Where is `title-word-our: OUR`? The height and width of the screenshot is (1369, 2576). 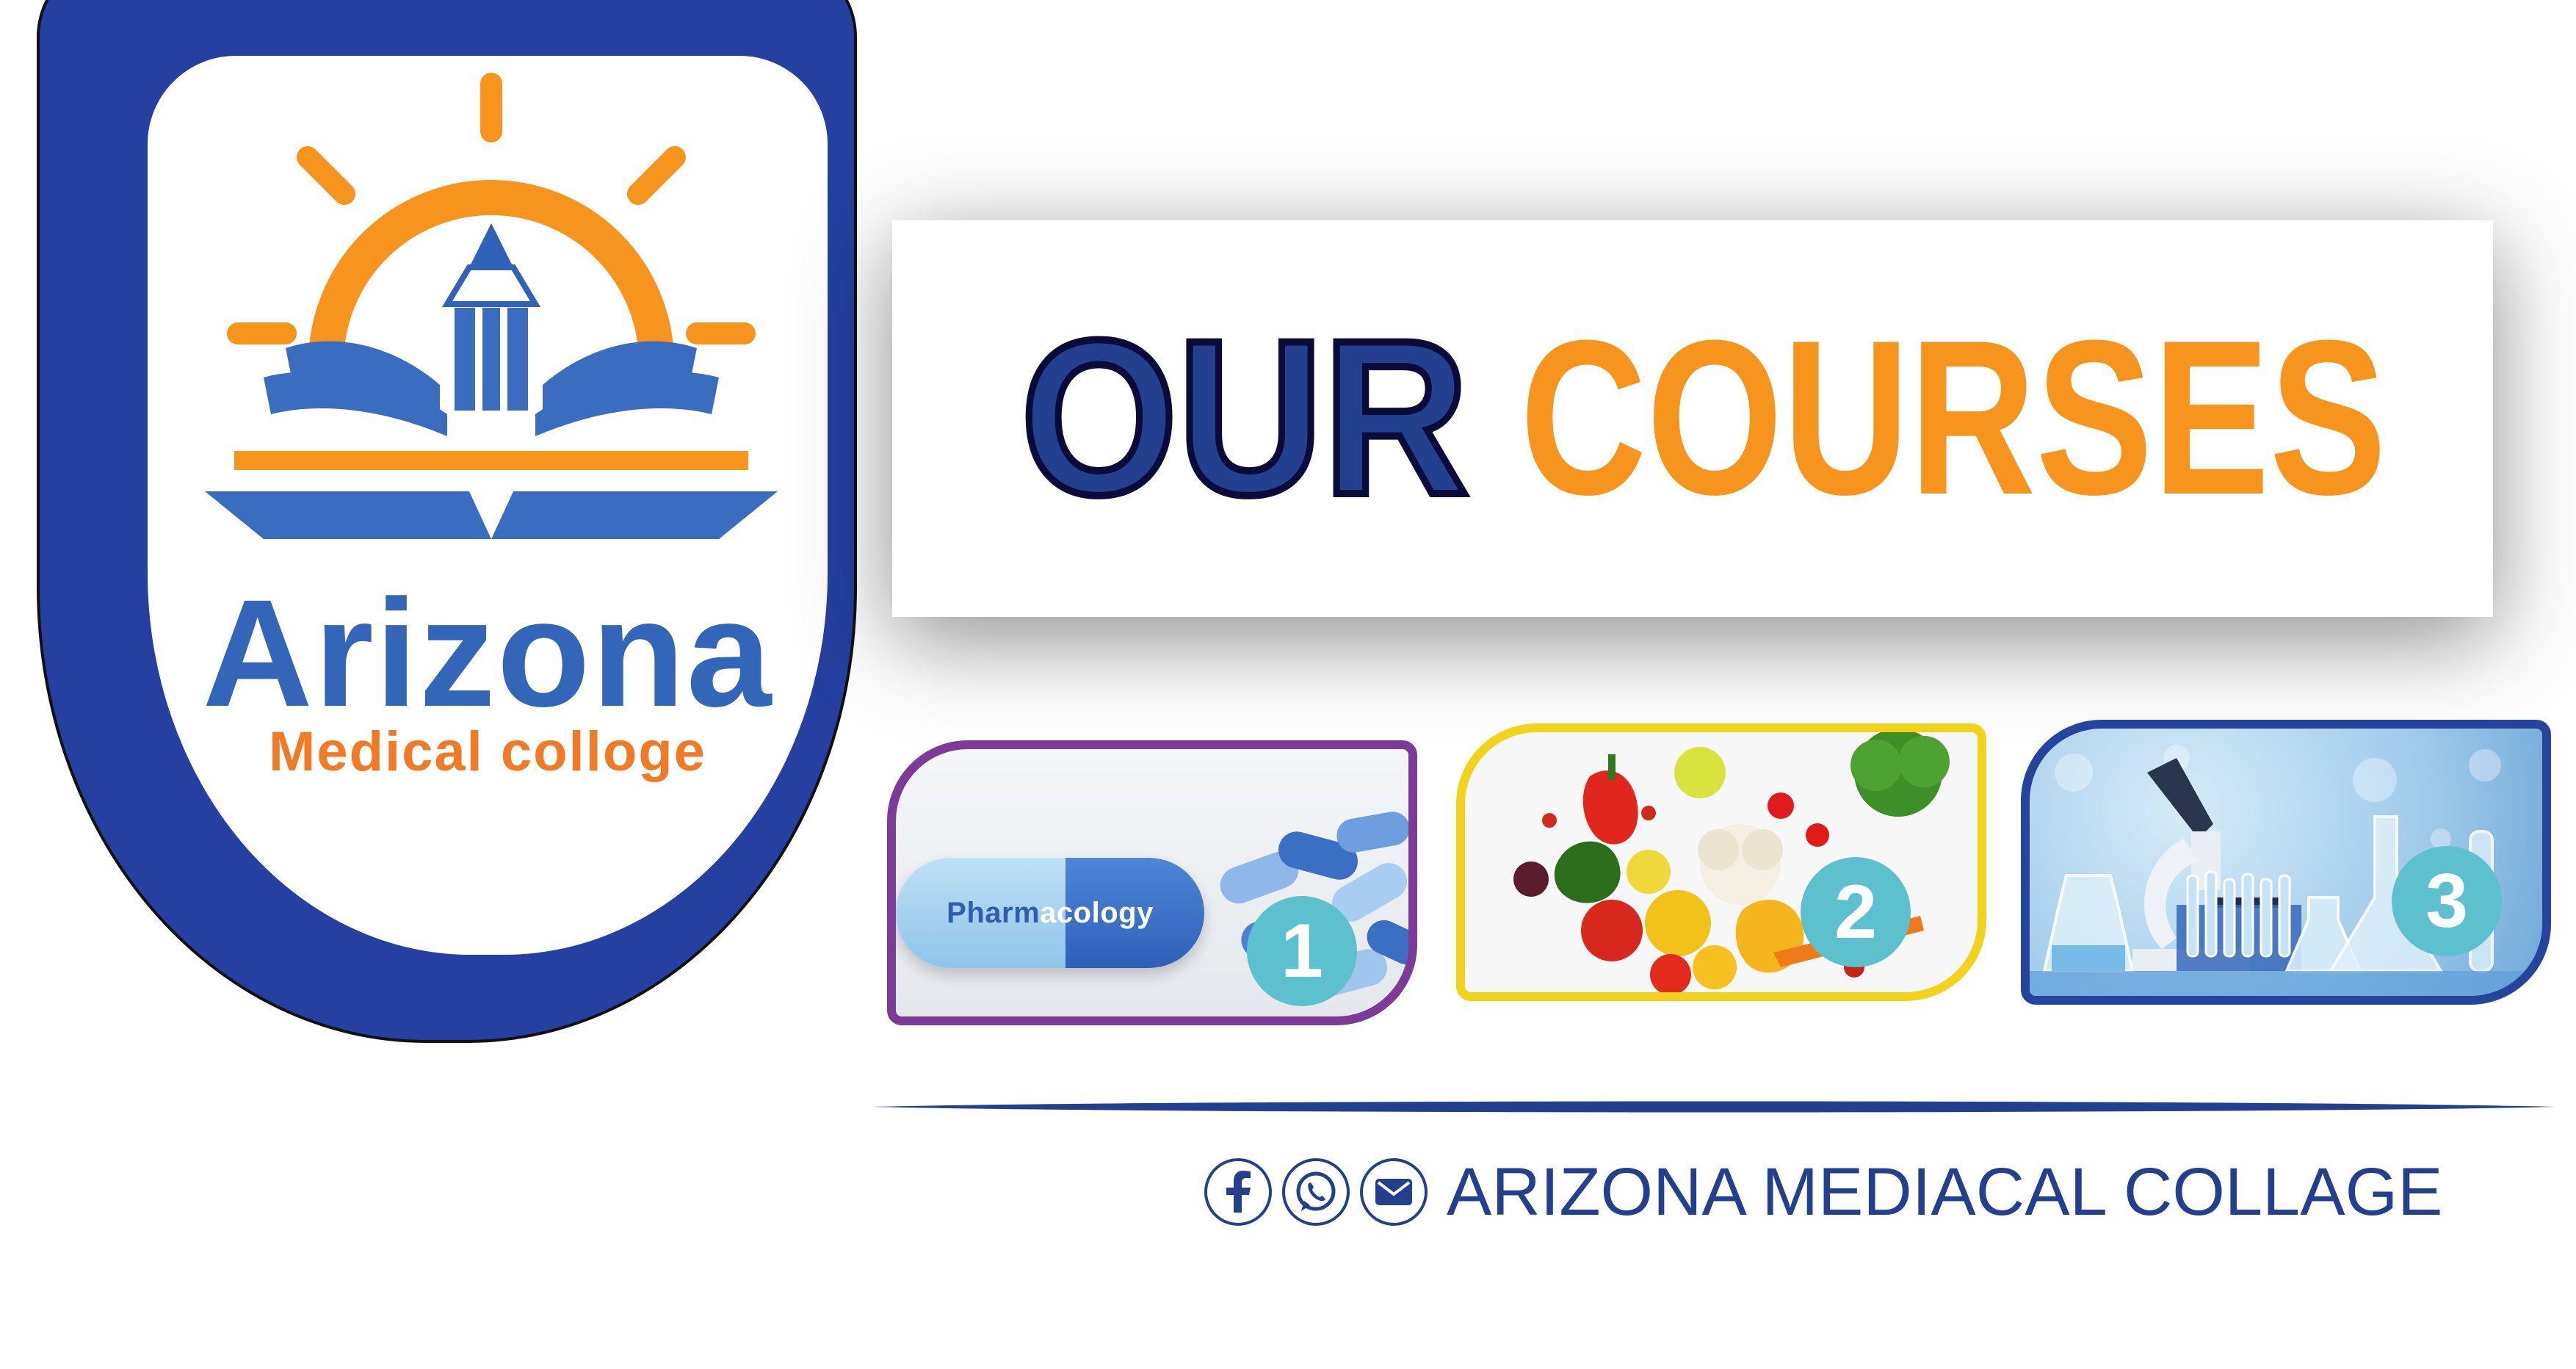
title-word-our: OUR is located at coordinates (1245, 417).